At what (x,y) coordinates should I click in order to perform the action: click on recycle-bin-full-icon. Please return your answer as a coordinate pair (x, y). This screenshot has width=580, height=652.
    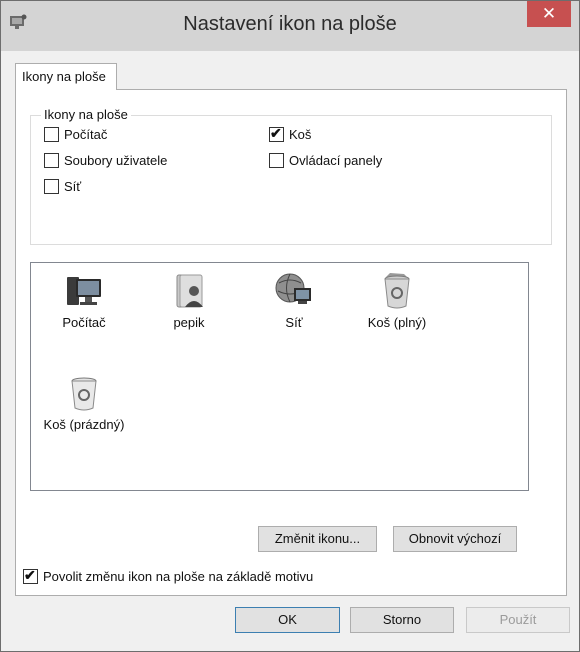
    Looking at the image, I should click on (397, 291).